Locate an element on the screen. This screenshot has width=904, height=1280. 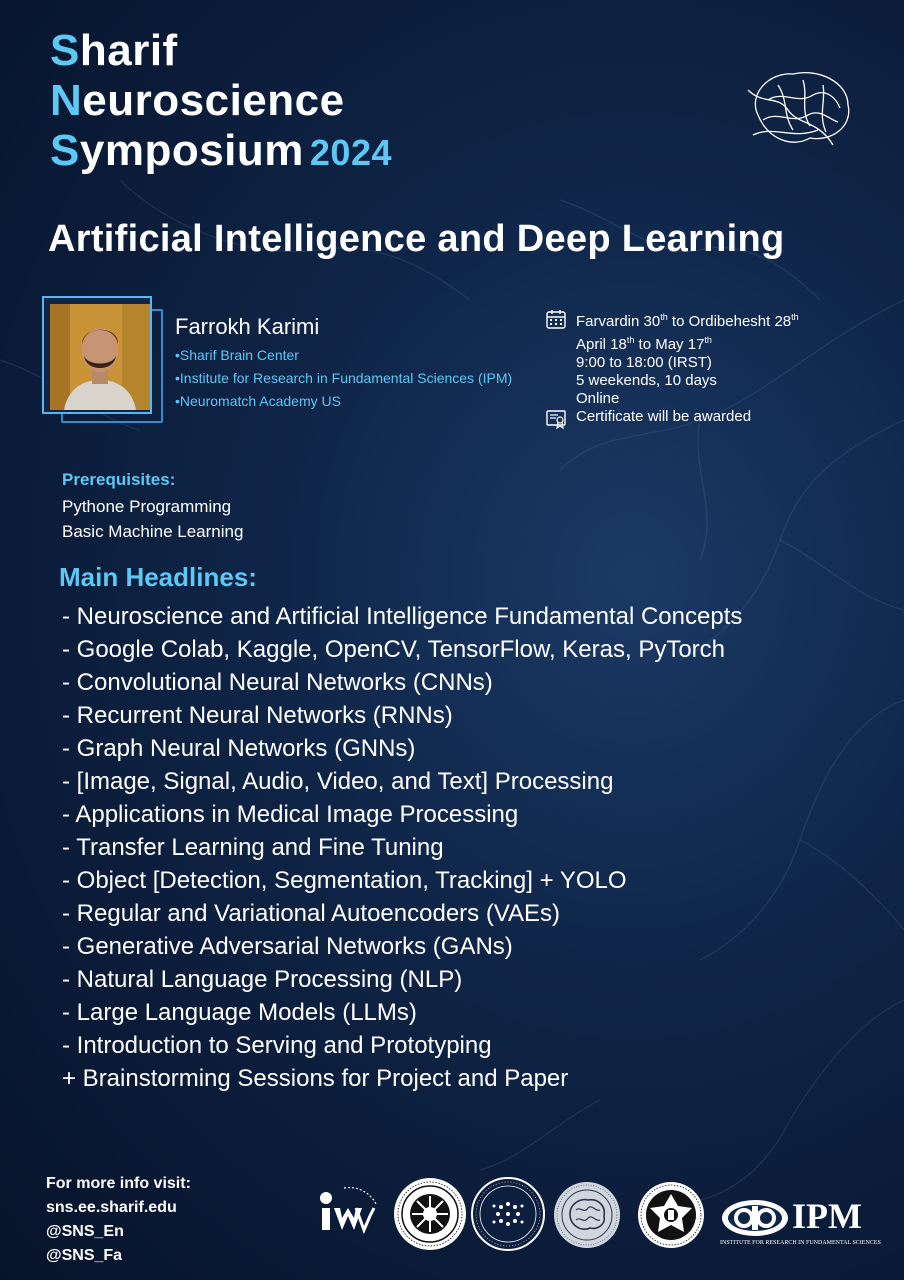
delivery-mode: Online is located at coordinates (598, 398).